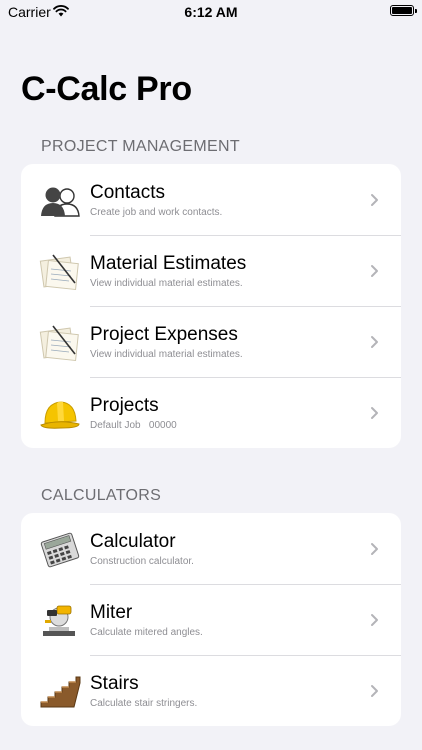  Describe the element at coordinates (133, 425) in the screenshot. I see `row-subtitle: Default Job 00000` at that location.